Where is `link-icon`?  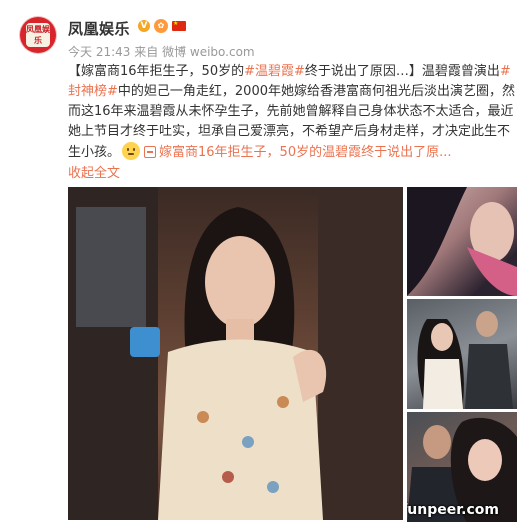 link-icon is located at coordinates (150, 152).